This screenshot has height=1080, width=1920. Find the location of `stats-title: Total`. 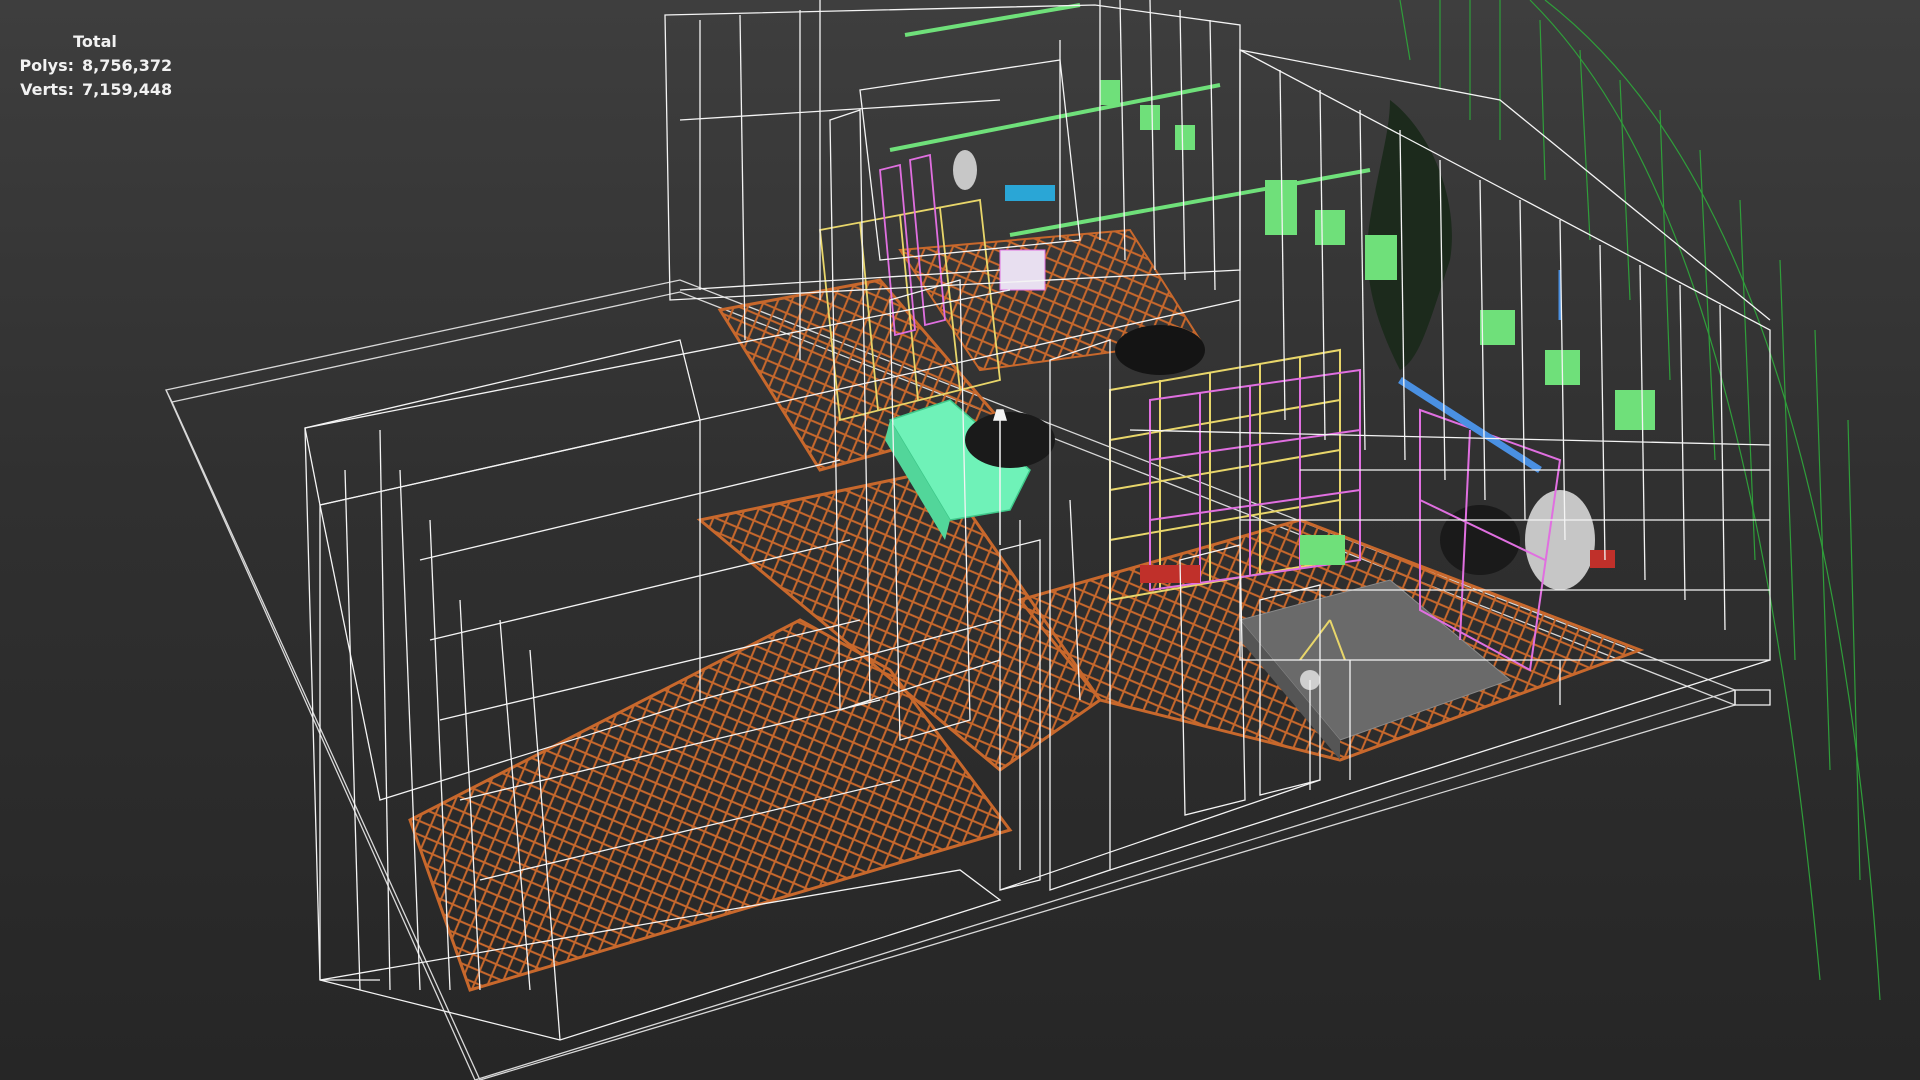

stats-title: Total is located at coordinates (95, 41).